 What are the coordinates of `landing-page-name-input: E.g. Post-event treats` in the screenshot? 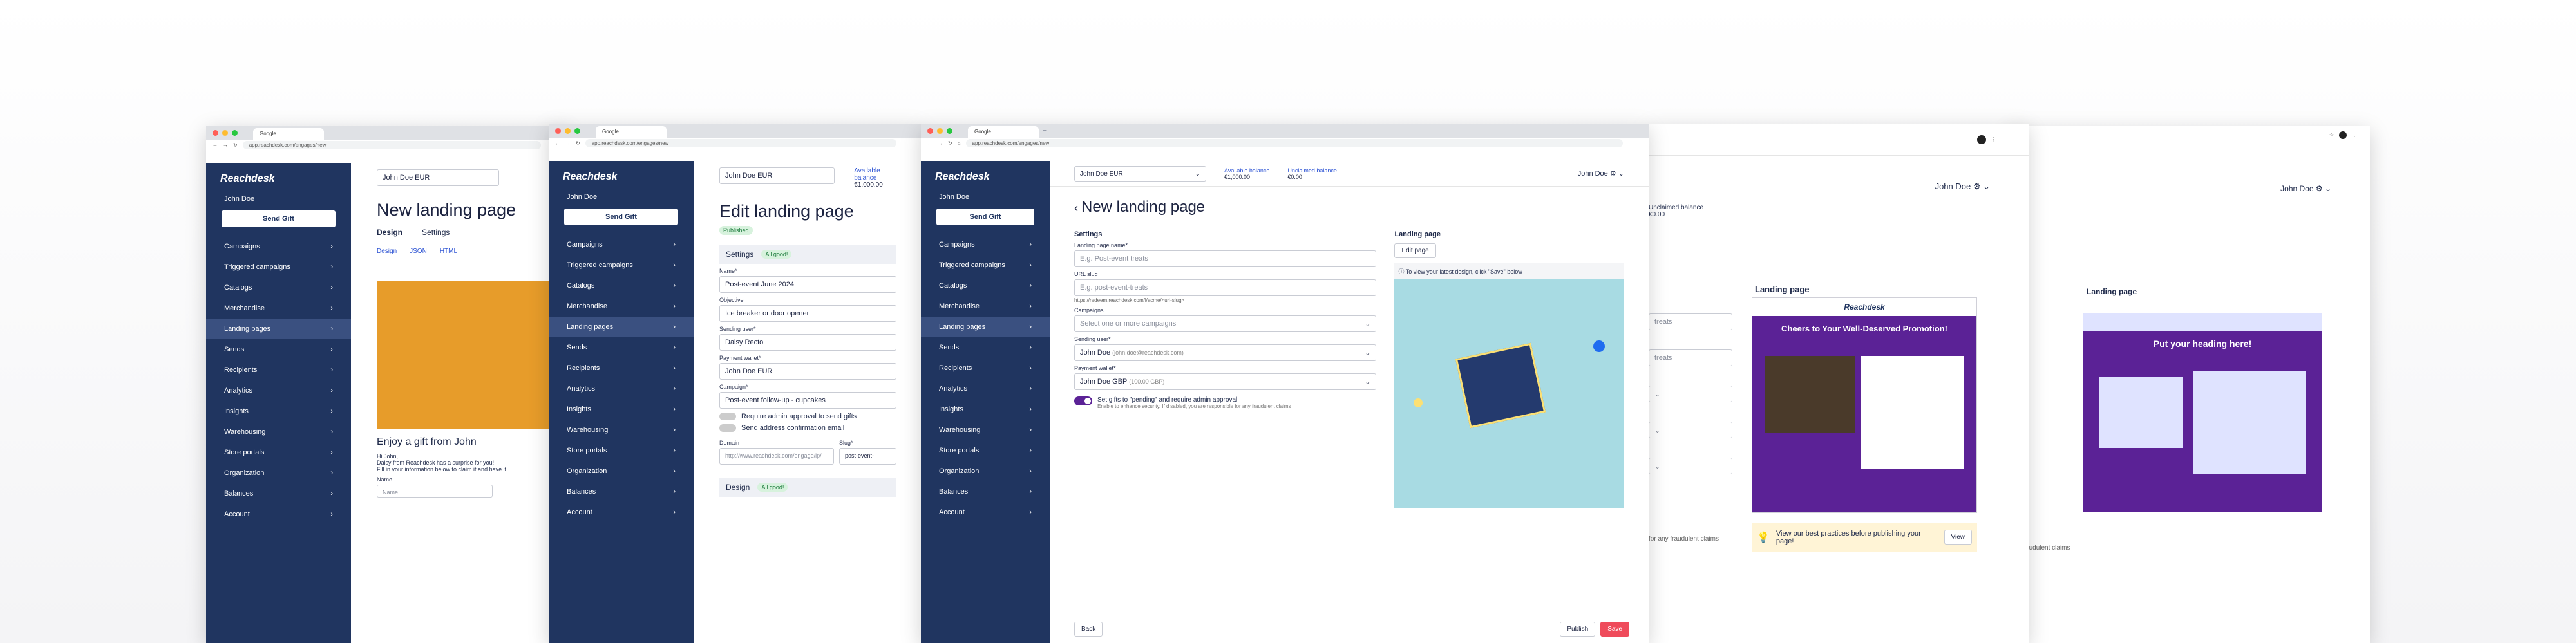 It's located at (1225, 258).